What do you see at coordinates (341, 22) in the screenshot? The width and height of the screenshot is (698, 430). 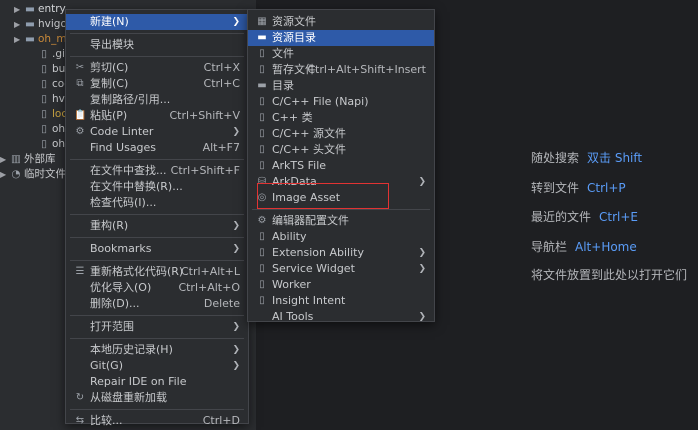 I see `new-submenu-item: ▦ 资源文件` at bounding box center [341, 22].